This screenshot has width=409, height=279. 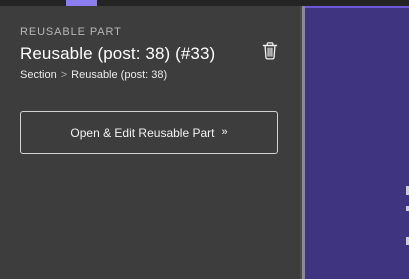 What do you see at coordinates (118, 53) in the screenshot?
I see `reusable-part-title: Reusable (post: 38) (#33)` at bounding box center [118, 53].